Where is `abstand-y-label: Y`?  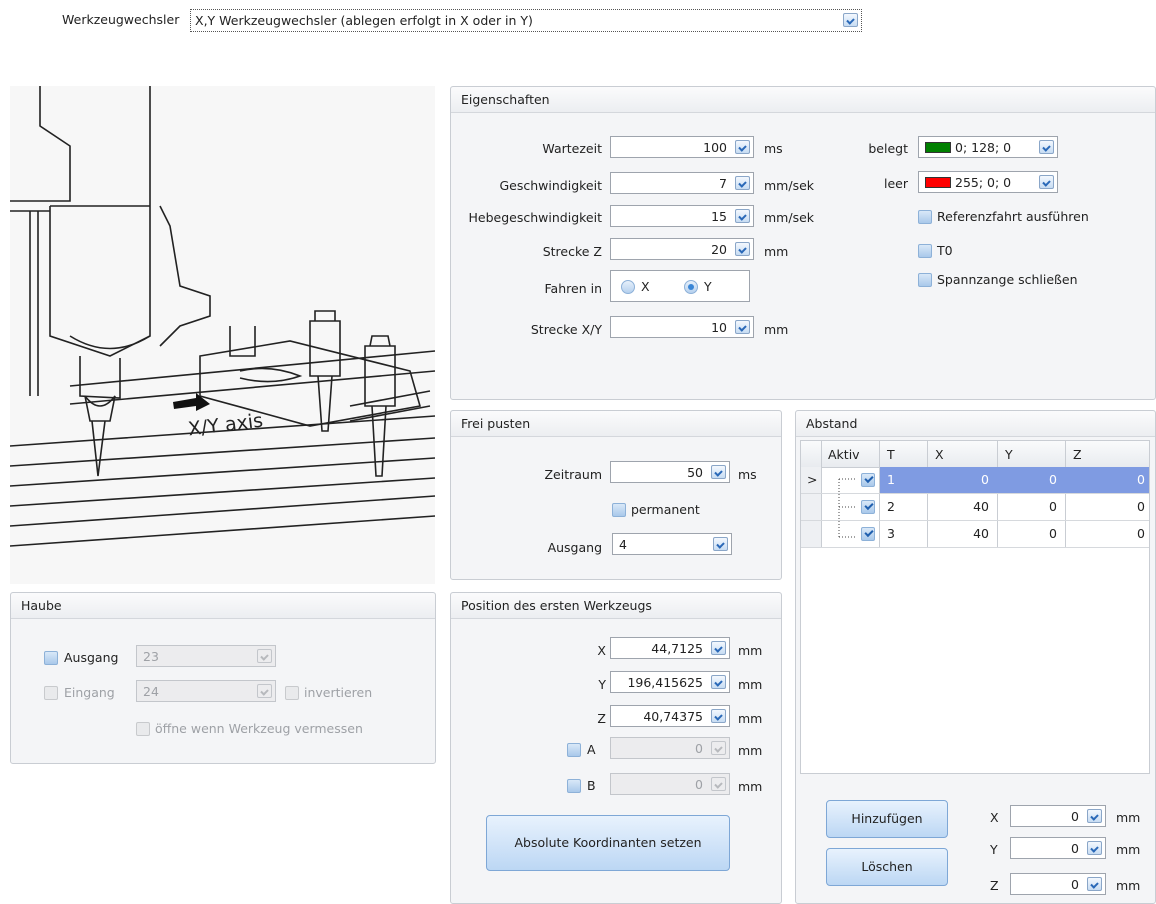 abstand-y-label: Y is located at coordinates (994, 849).